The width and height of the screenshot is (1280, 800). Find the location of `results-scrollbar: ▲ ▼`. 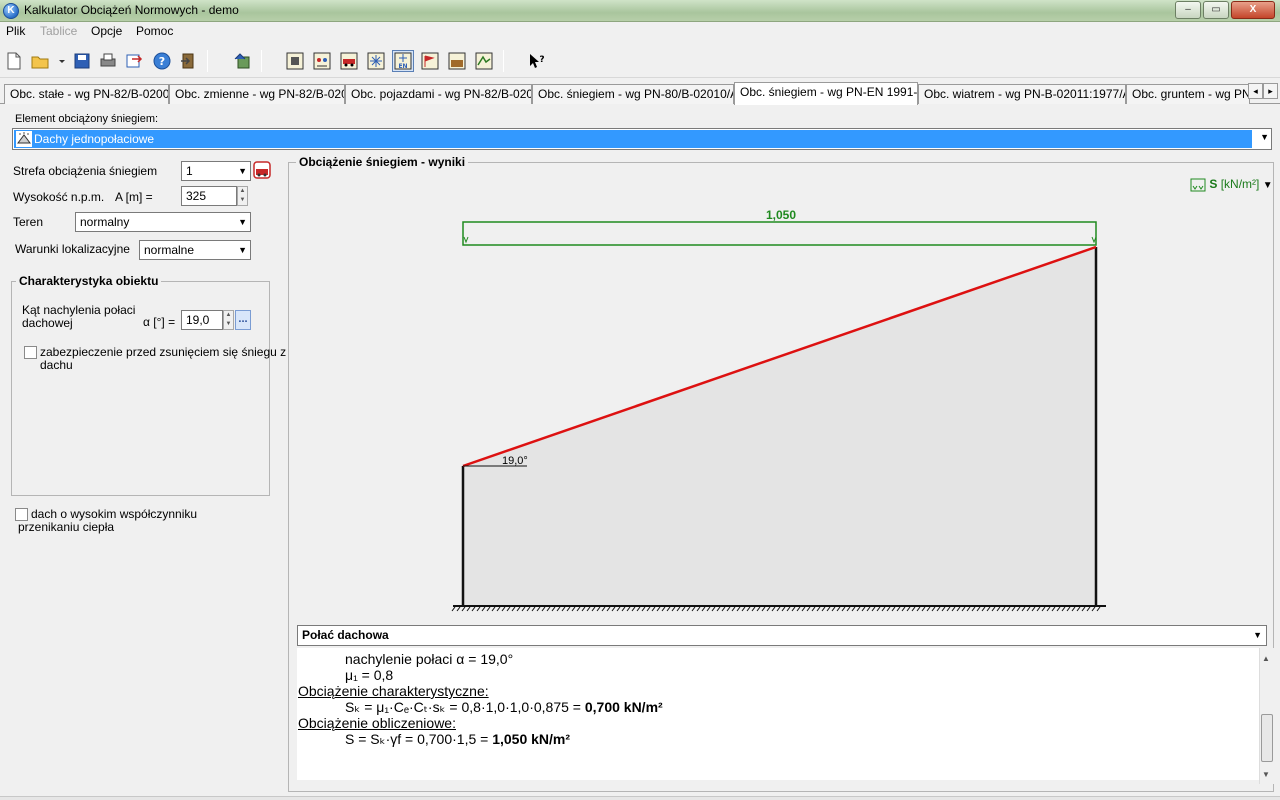

results-scrollbar: ▲ ▼ is located at coordinates (1266, 716).